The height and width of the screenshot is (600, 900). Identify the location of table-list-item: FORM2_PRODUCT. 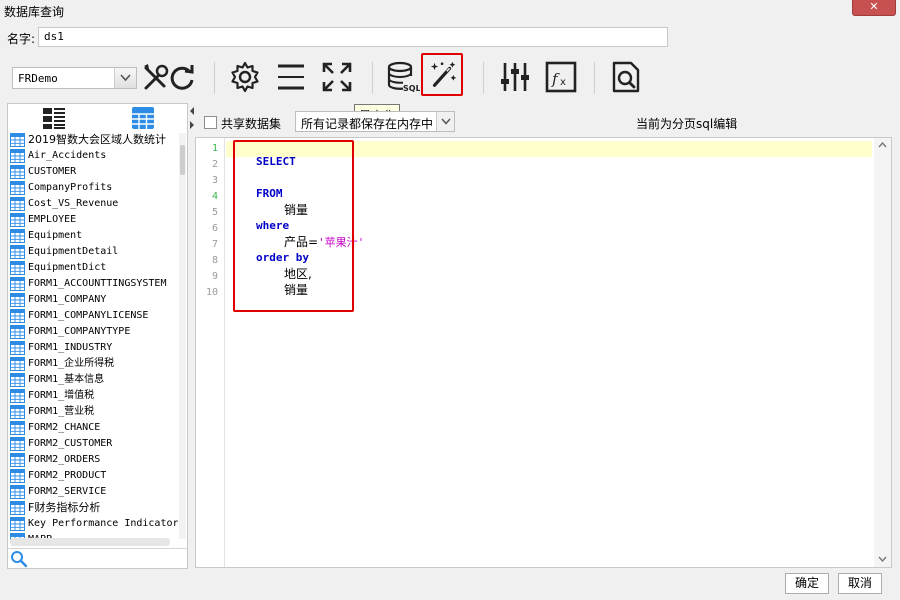
(93, 476).